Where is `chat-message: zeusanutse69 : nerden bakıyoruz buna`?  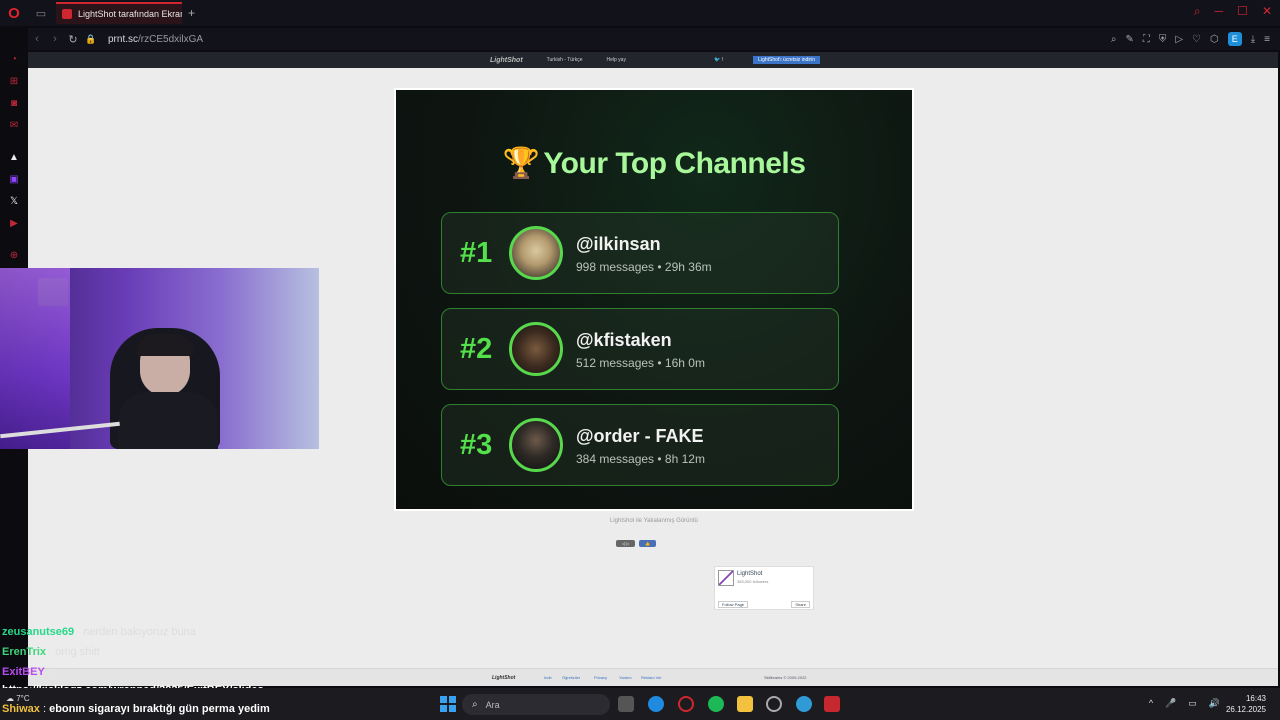 chat-message: zeusanutse69 : nerden bakıyoruz buna is located at coordinates (99, 632).